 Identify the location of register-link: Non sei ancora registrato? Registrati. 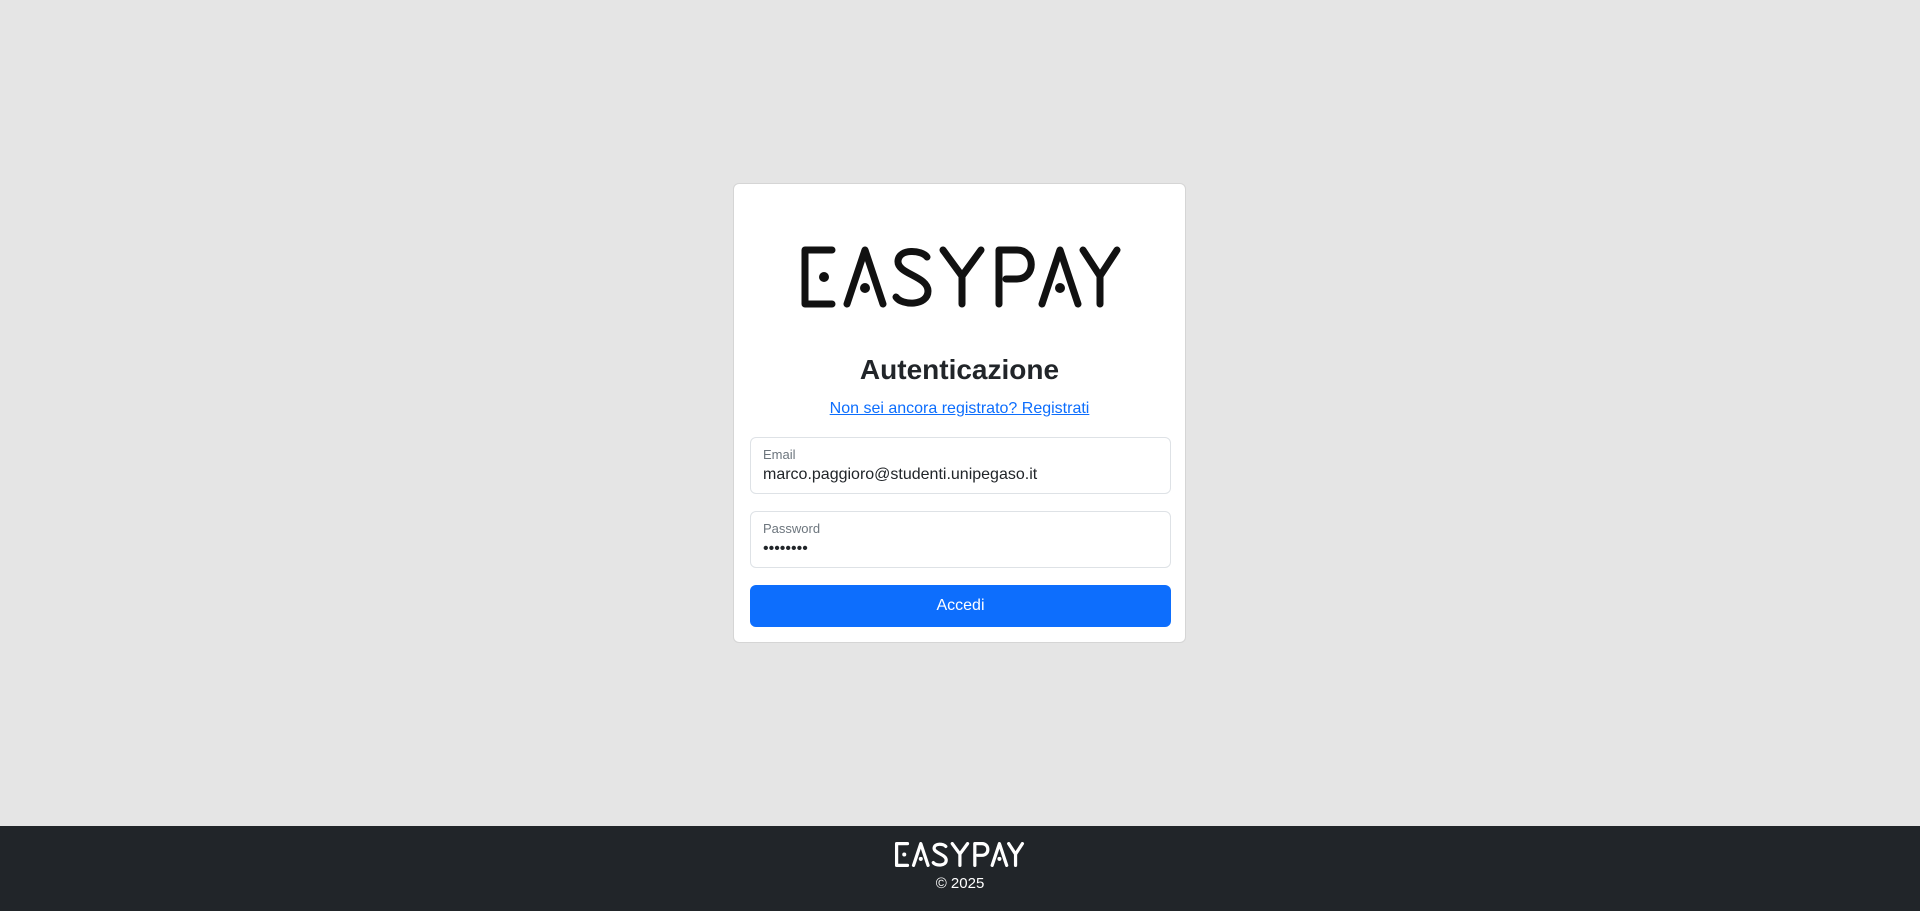
(960, 408).